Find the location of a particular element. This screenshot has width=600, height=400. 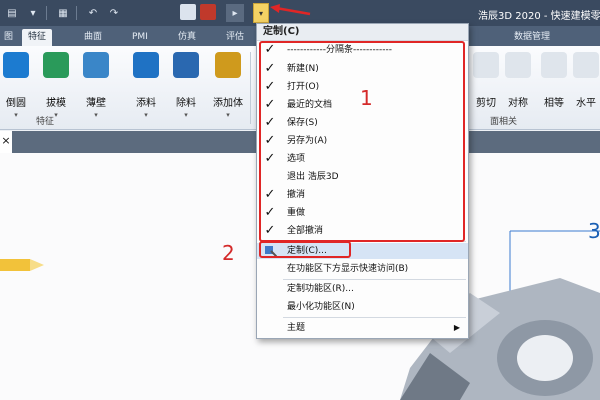

fillet-label: 倒圆 is located at coordinates (16, 103).